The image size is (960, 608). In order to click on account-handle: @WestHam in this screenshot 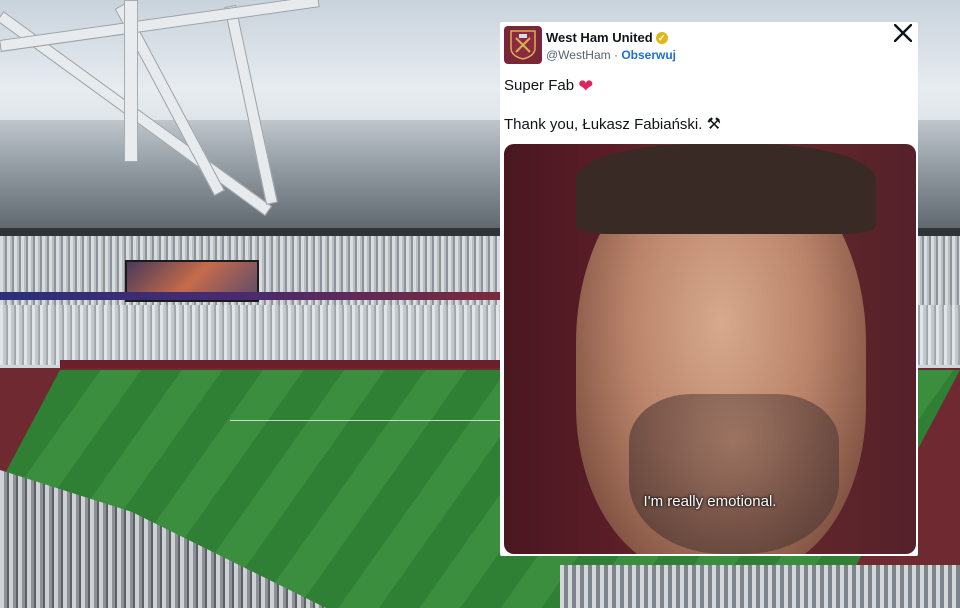, I will do `click(578, 55)`.